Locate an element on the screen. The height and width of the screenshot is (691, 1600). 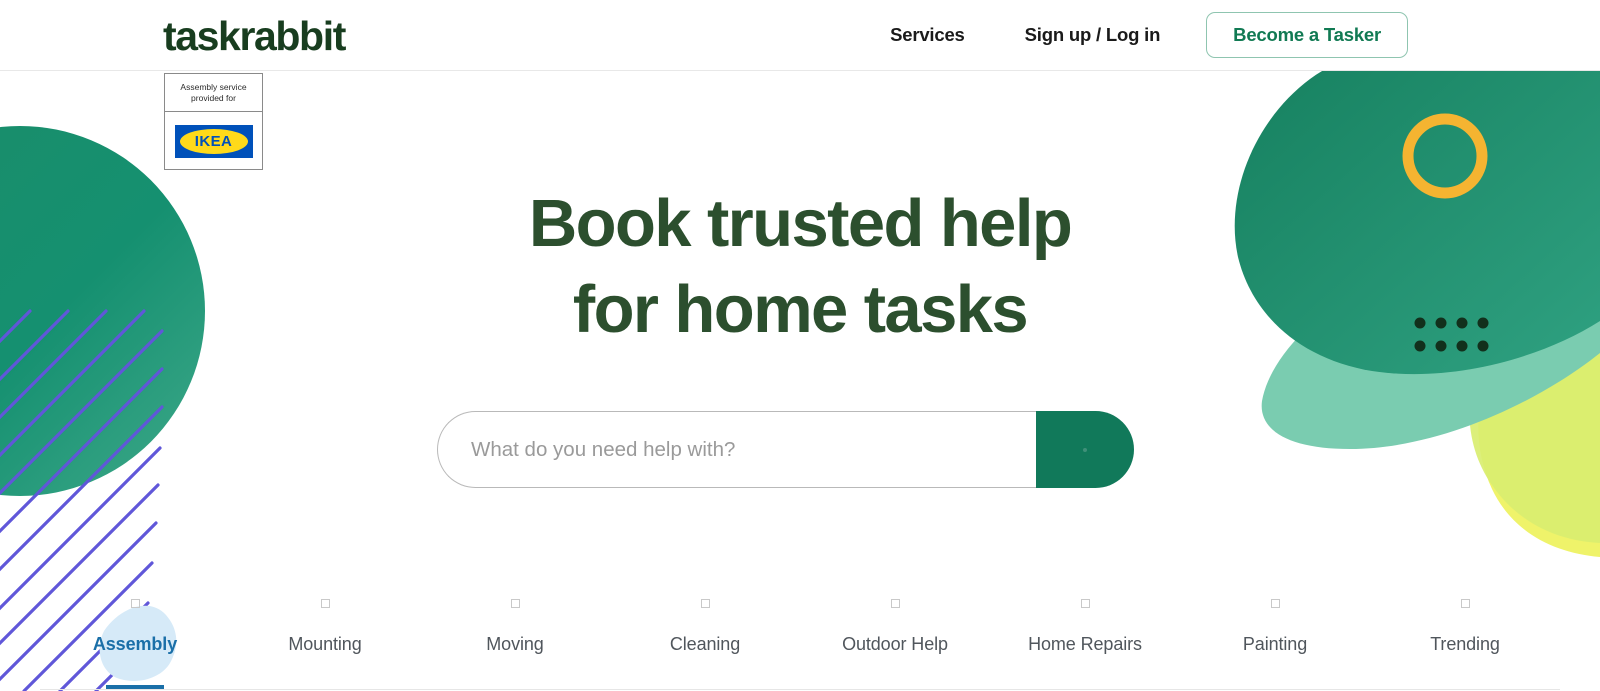
mounting-icon is located at coordinates (325, 603).